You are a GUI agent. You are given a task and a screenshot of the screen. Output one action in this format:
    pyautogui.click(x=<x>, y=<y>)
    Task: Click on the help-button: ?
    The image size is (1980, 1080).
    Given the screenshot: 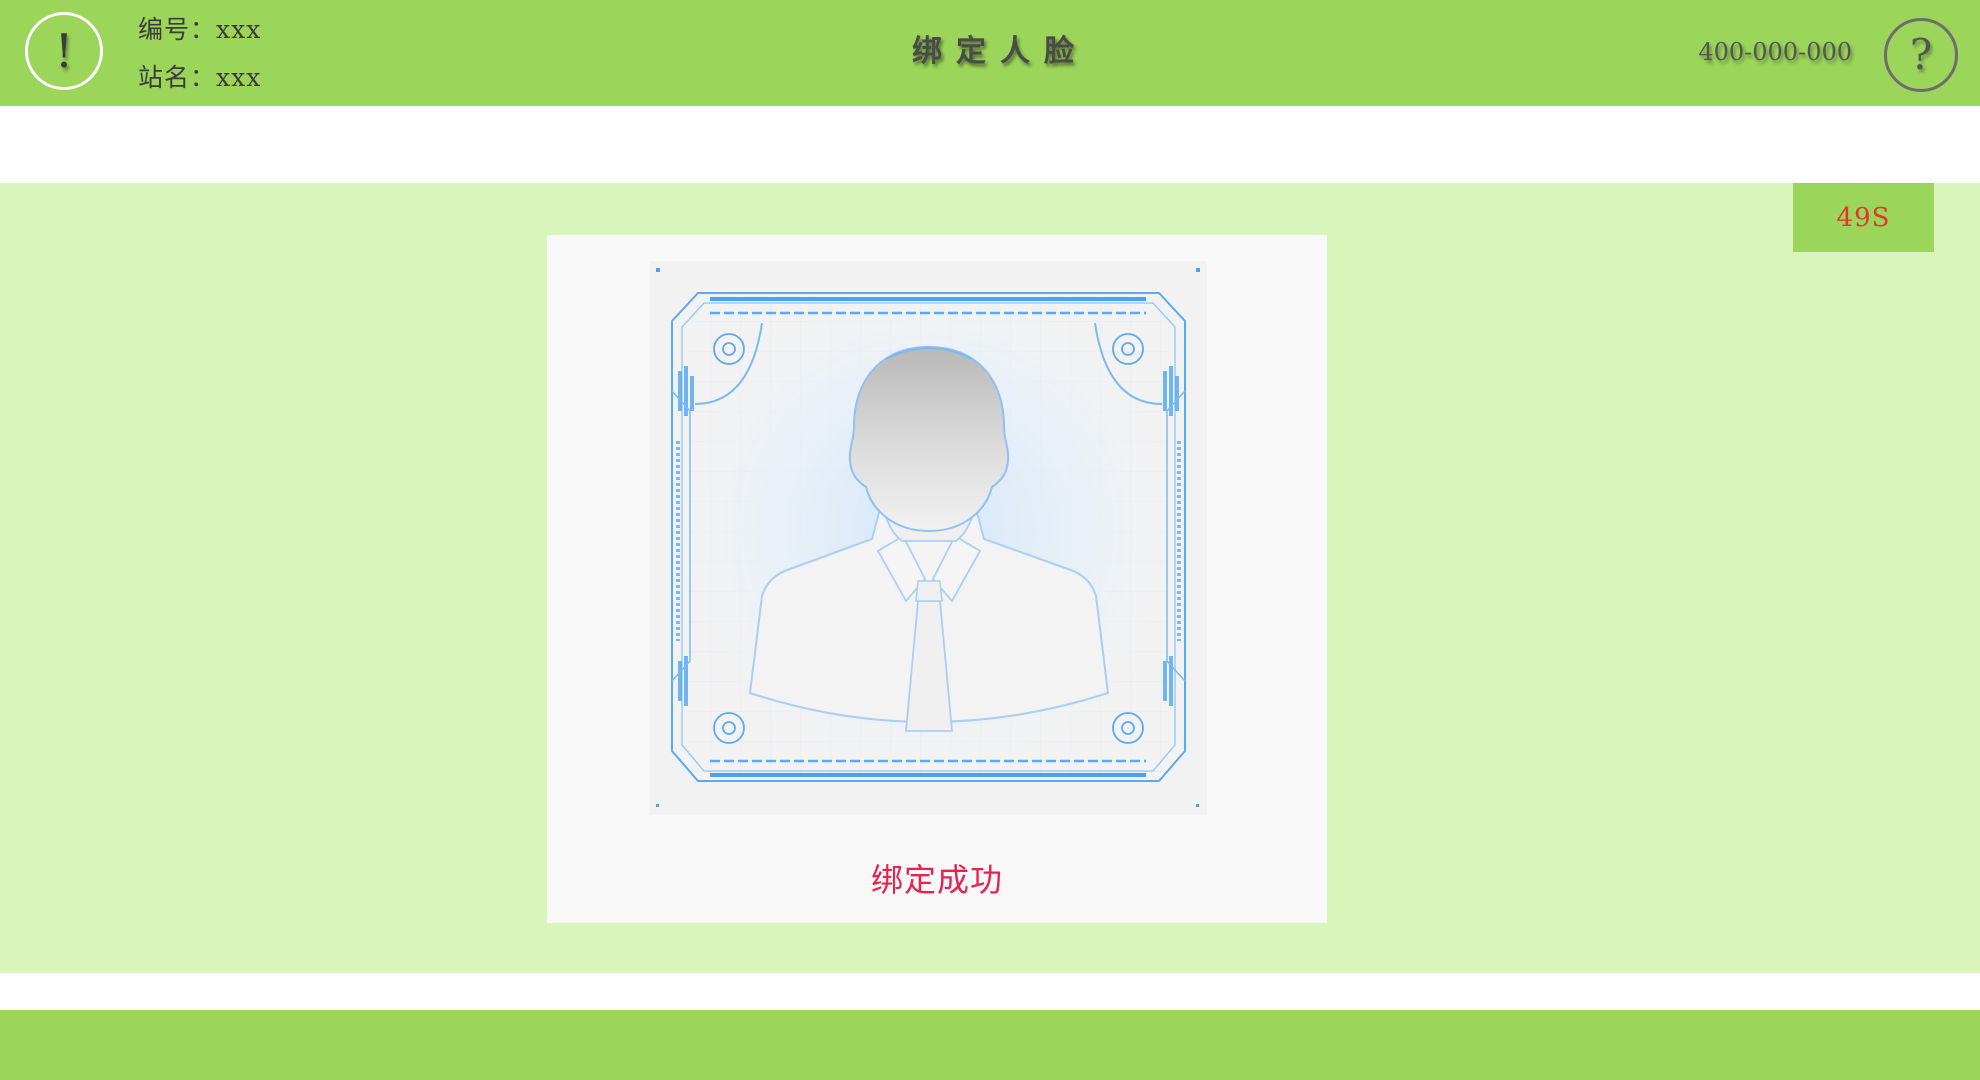 What is the action you would take?
    pyautogui.click(x=1921, y=55)
    